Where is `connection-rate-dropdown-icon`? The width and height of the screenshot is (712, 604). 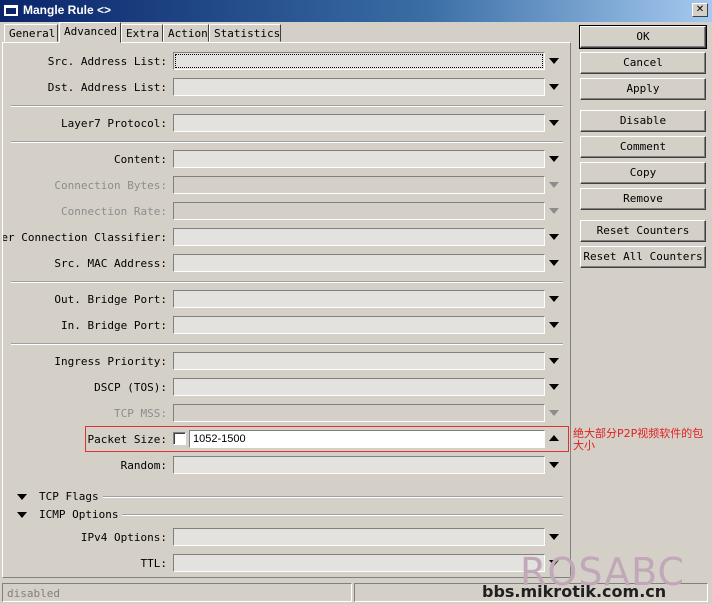
connection-rate-dropdown-icon is located at coordinates (554, 211).